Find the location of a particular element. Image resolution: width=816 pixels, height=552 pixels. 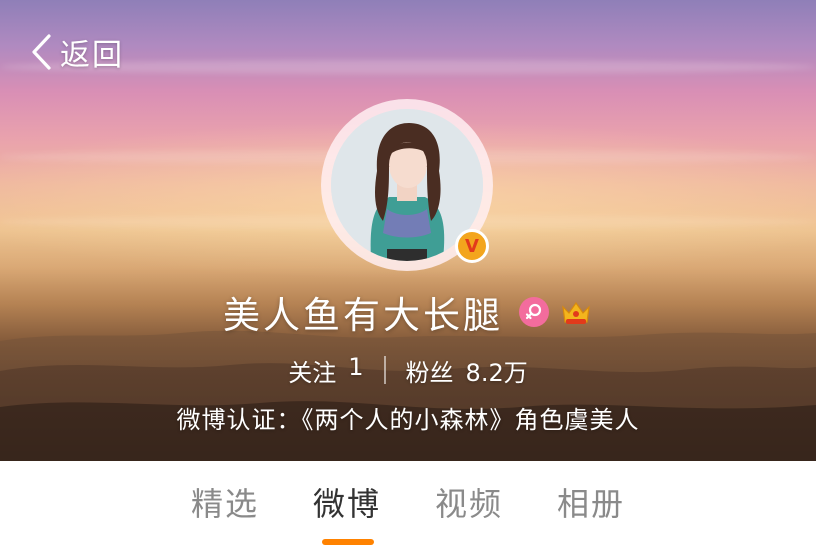

tab-albums: 相册 is located at coordinates (591, 504).